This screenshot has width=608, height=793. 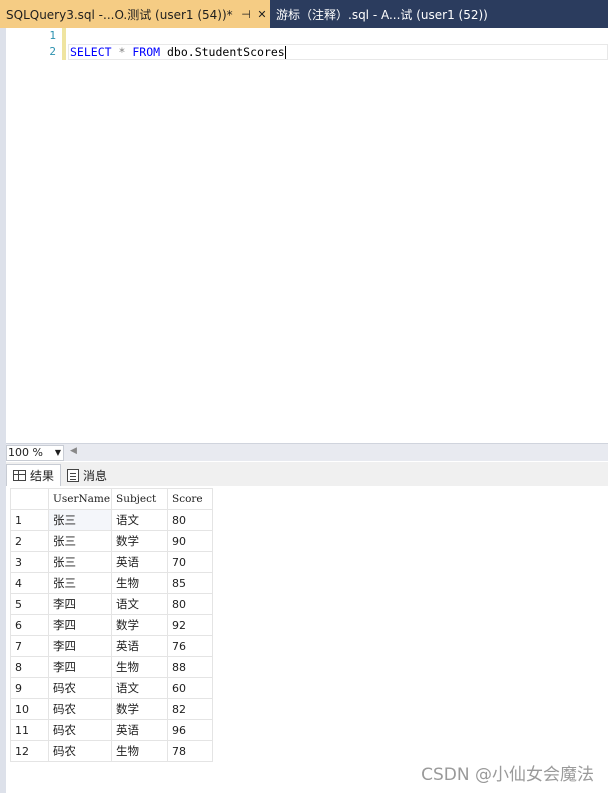 I want to click on score-cell: 90, so click(x=190, y=541).